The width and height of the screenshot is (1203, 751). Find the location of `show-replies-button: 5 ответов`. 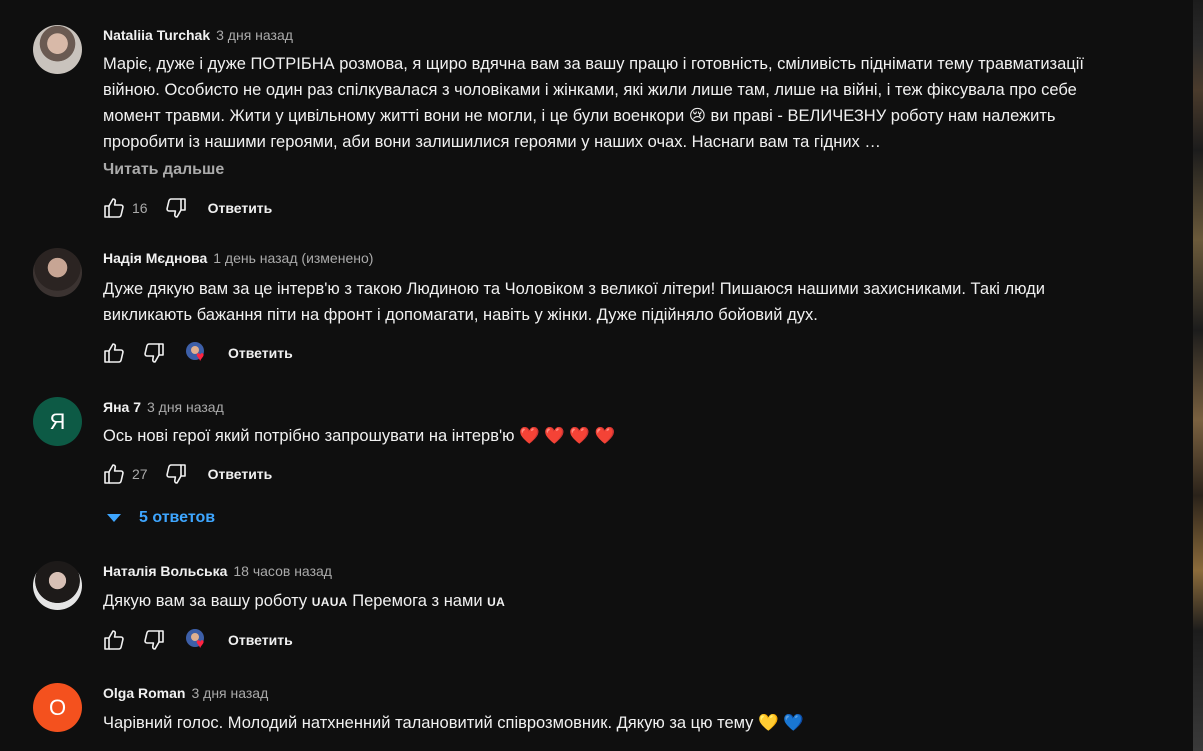

show-replies-button: 5 ответов is located at coordinates (161, 518).